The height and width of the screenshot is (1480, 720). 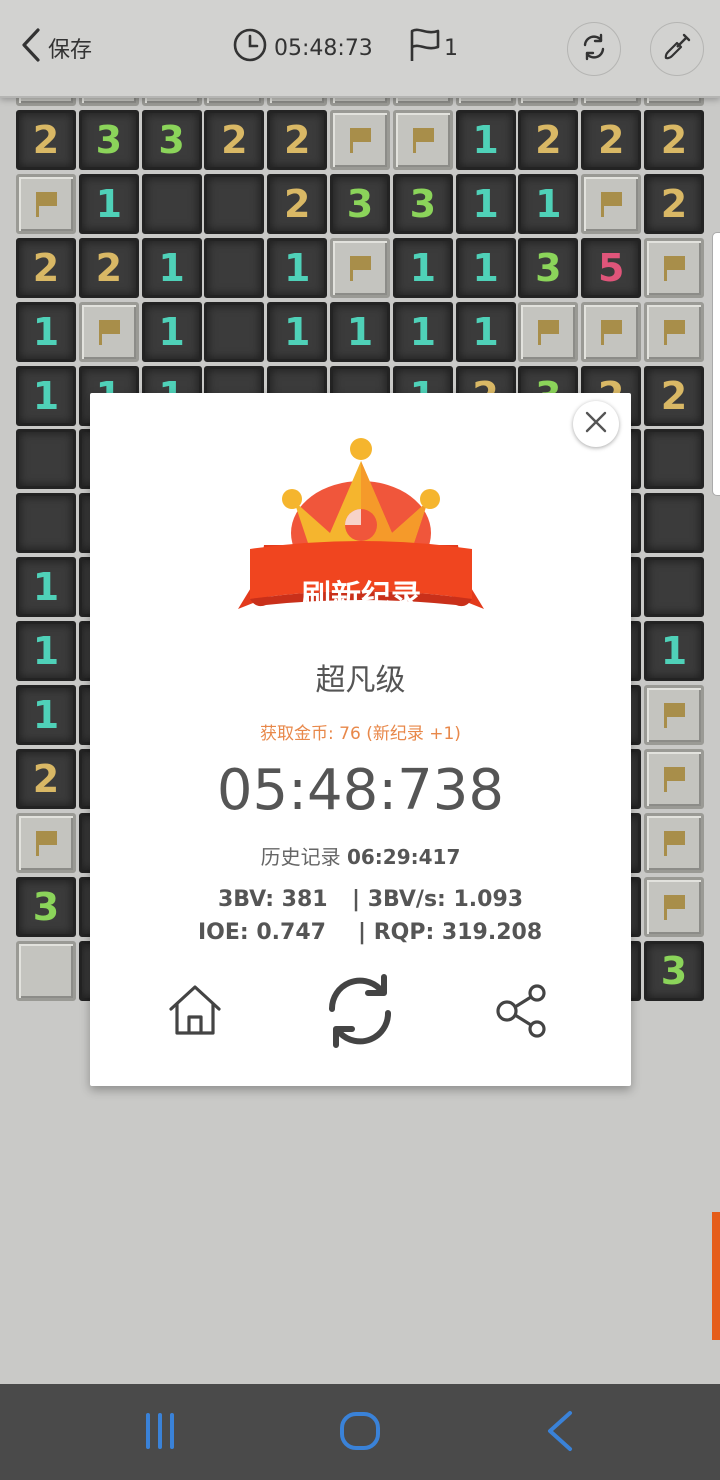 I want to click on clock-icon, so click(x=250, y=48).